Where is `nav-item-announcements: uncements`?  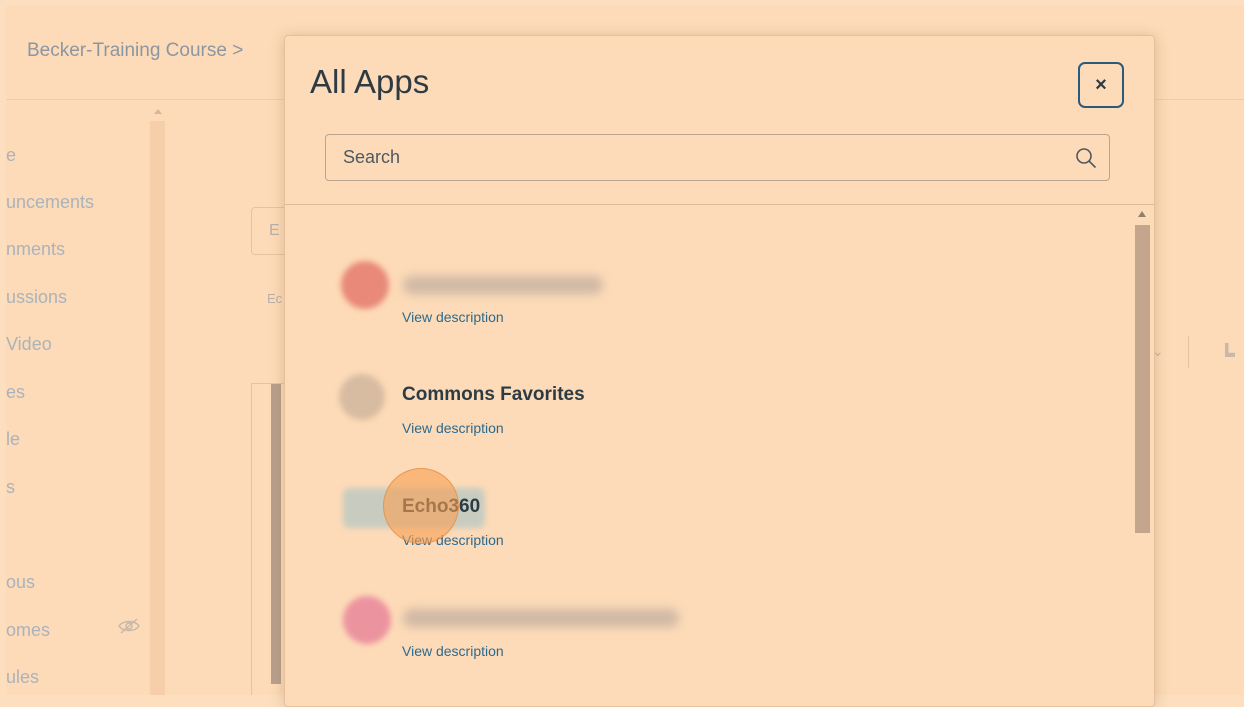
nav-item-announcements: uncements is located at coordinates (50, 202).